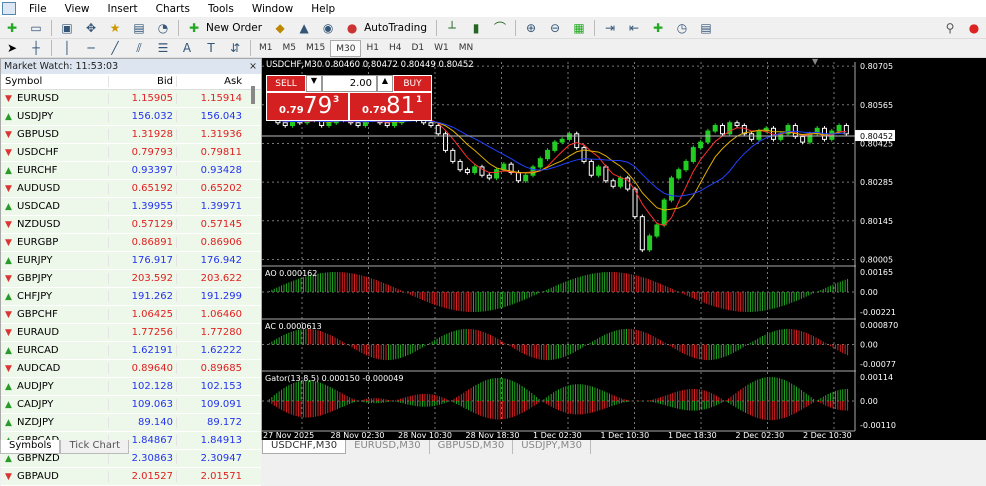  Describe the element at coordinates (142, 134) in the screenshot. I see `bid-price: 1.31928` at that location.